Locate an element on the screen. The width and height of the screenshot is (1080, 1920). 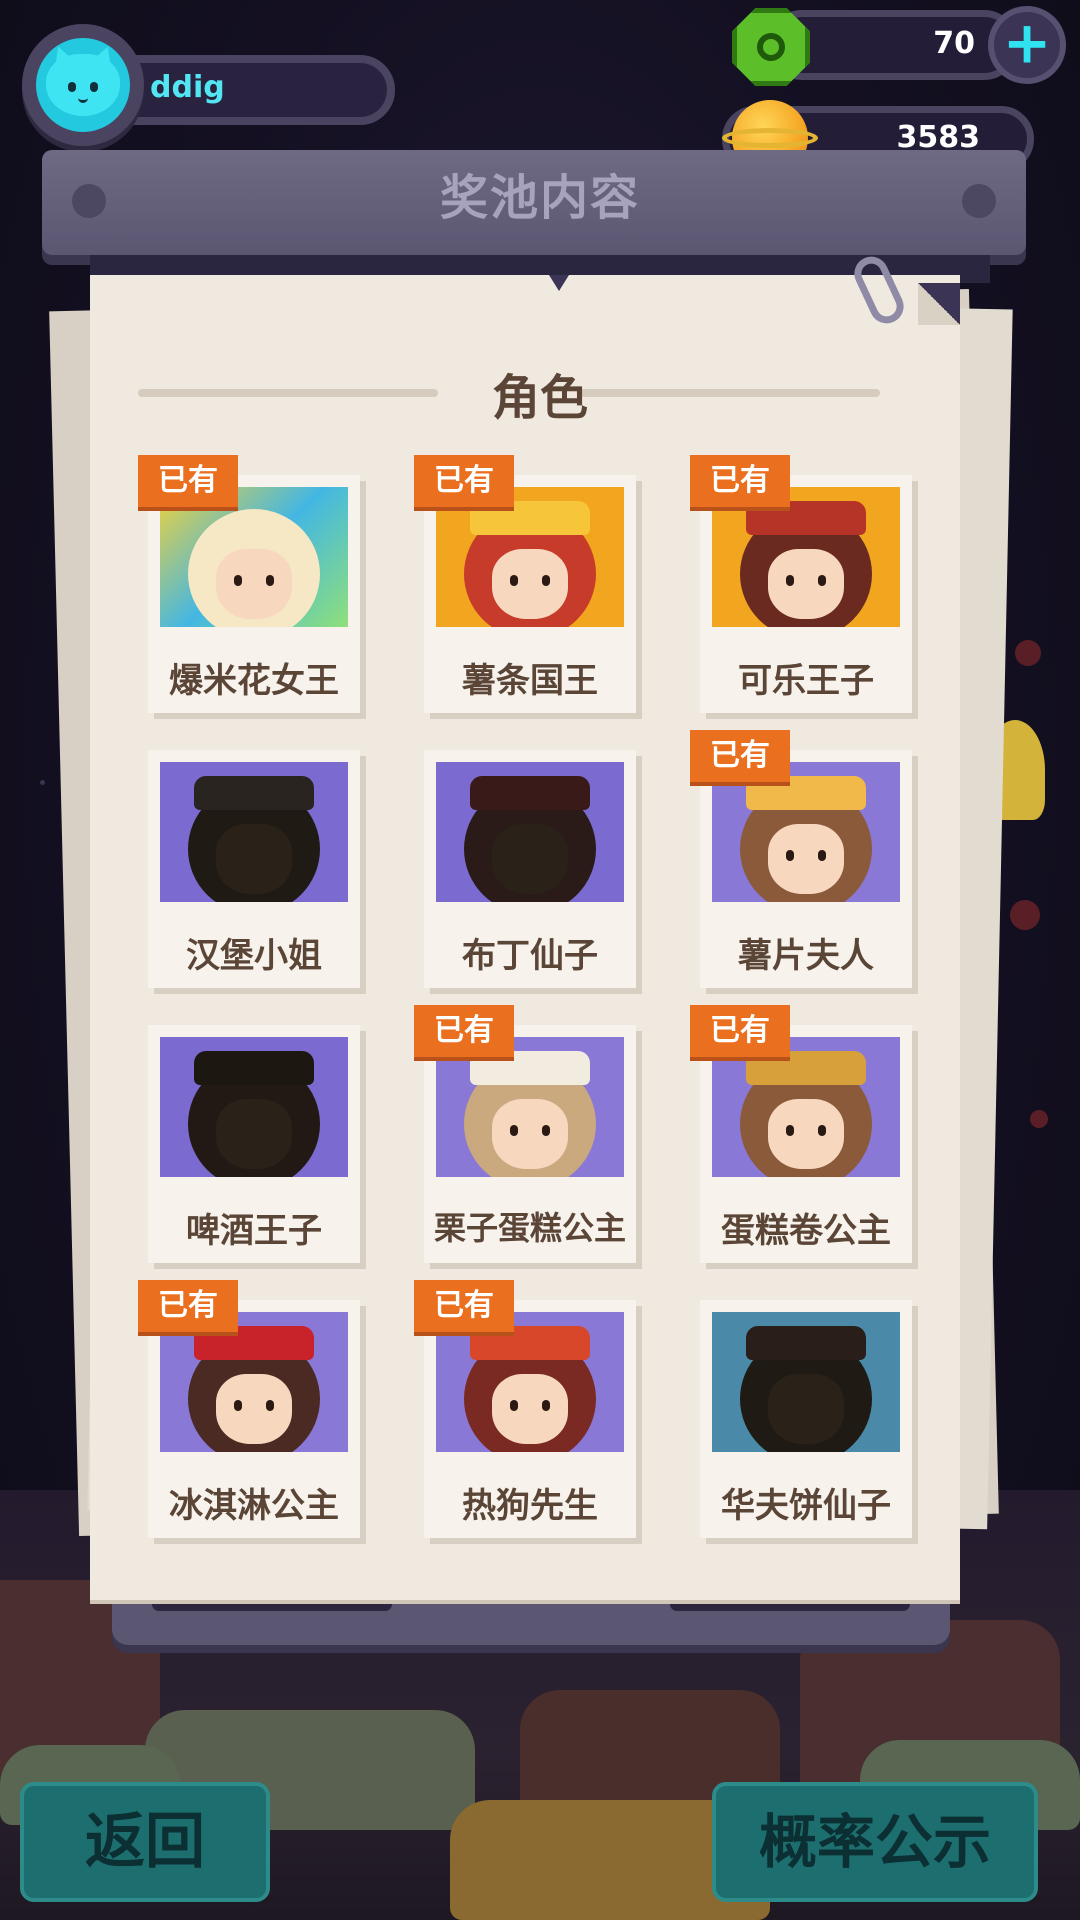
character-card: 华夫饼仙子 is located at coordinates (806, 1419).